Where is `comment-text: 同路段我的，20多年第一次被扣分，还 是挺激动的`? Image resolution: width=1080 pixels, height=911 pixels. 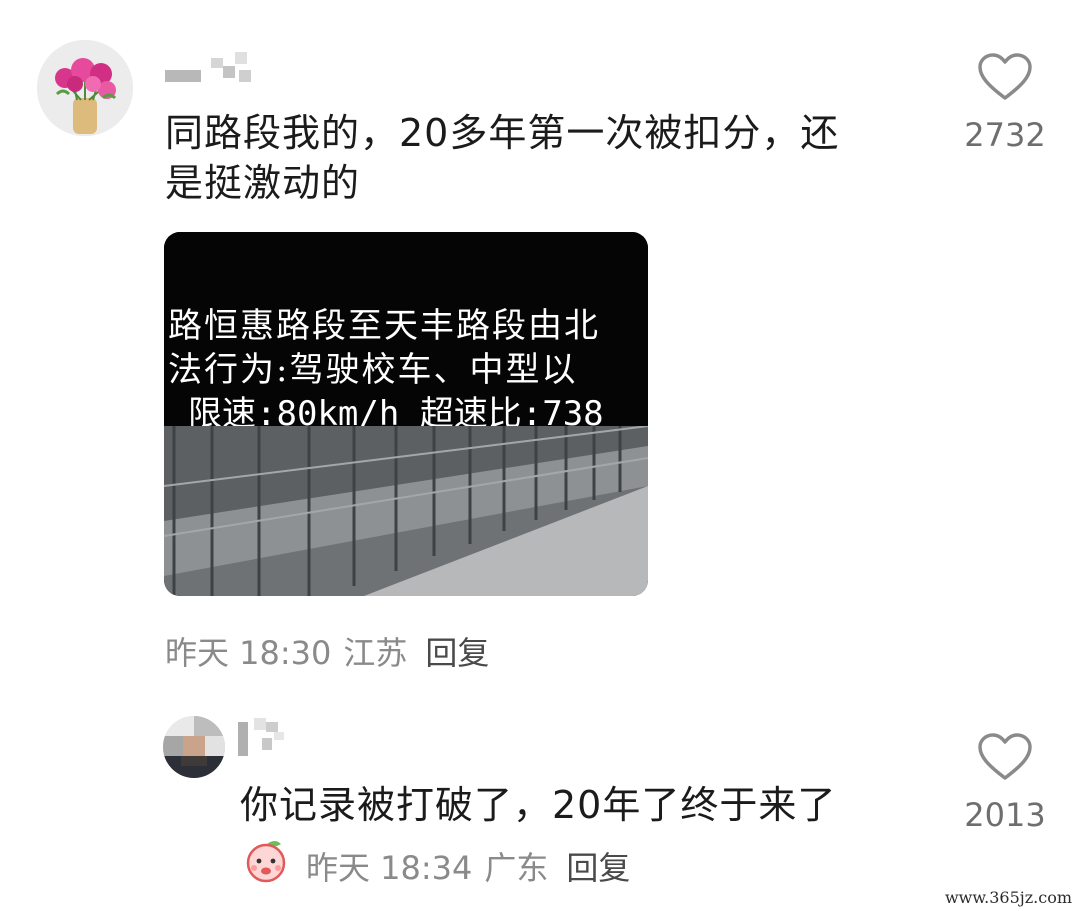
comment-text: 同路段我的，20多年第一次被扣分，还 是挺激动的 is located at coordinates (545, 158).